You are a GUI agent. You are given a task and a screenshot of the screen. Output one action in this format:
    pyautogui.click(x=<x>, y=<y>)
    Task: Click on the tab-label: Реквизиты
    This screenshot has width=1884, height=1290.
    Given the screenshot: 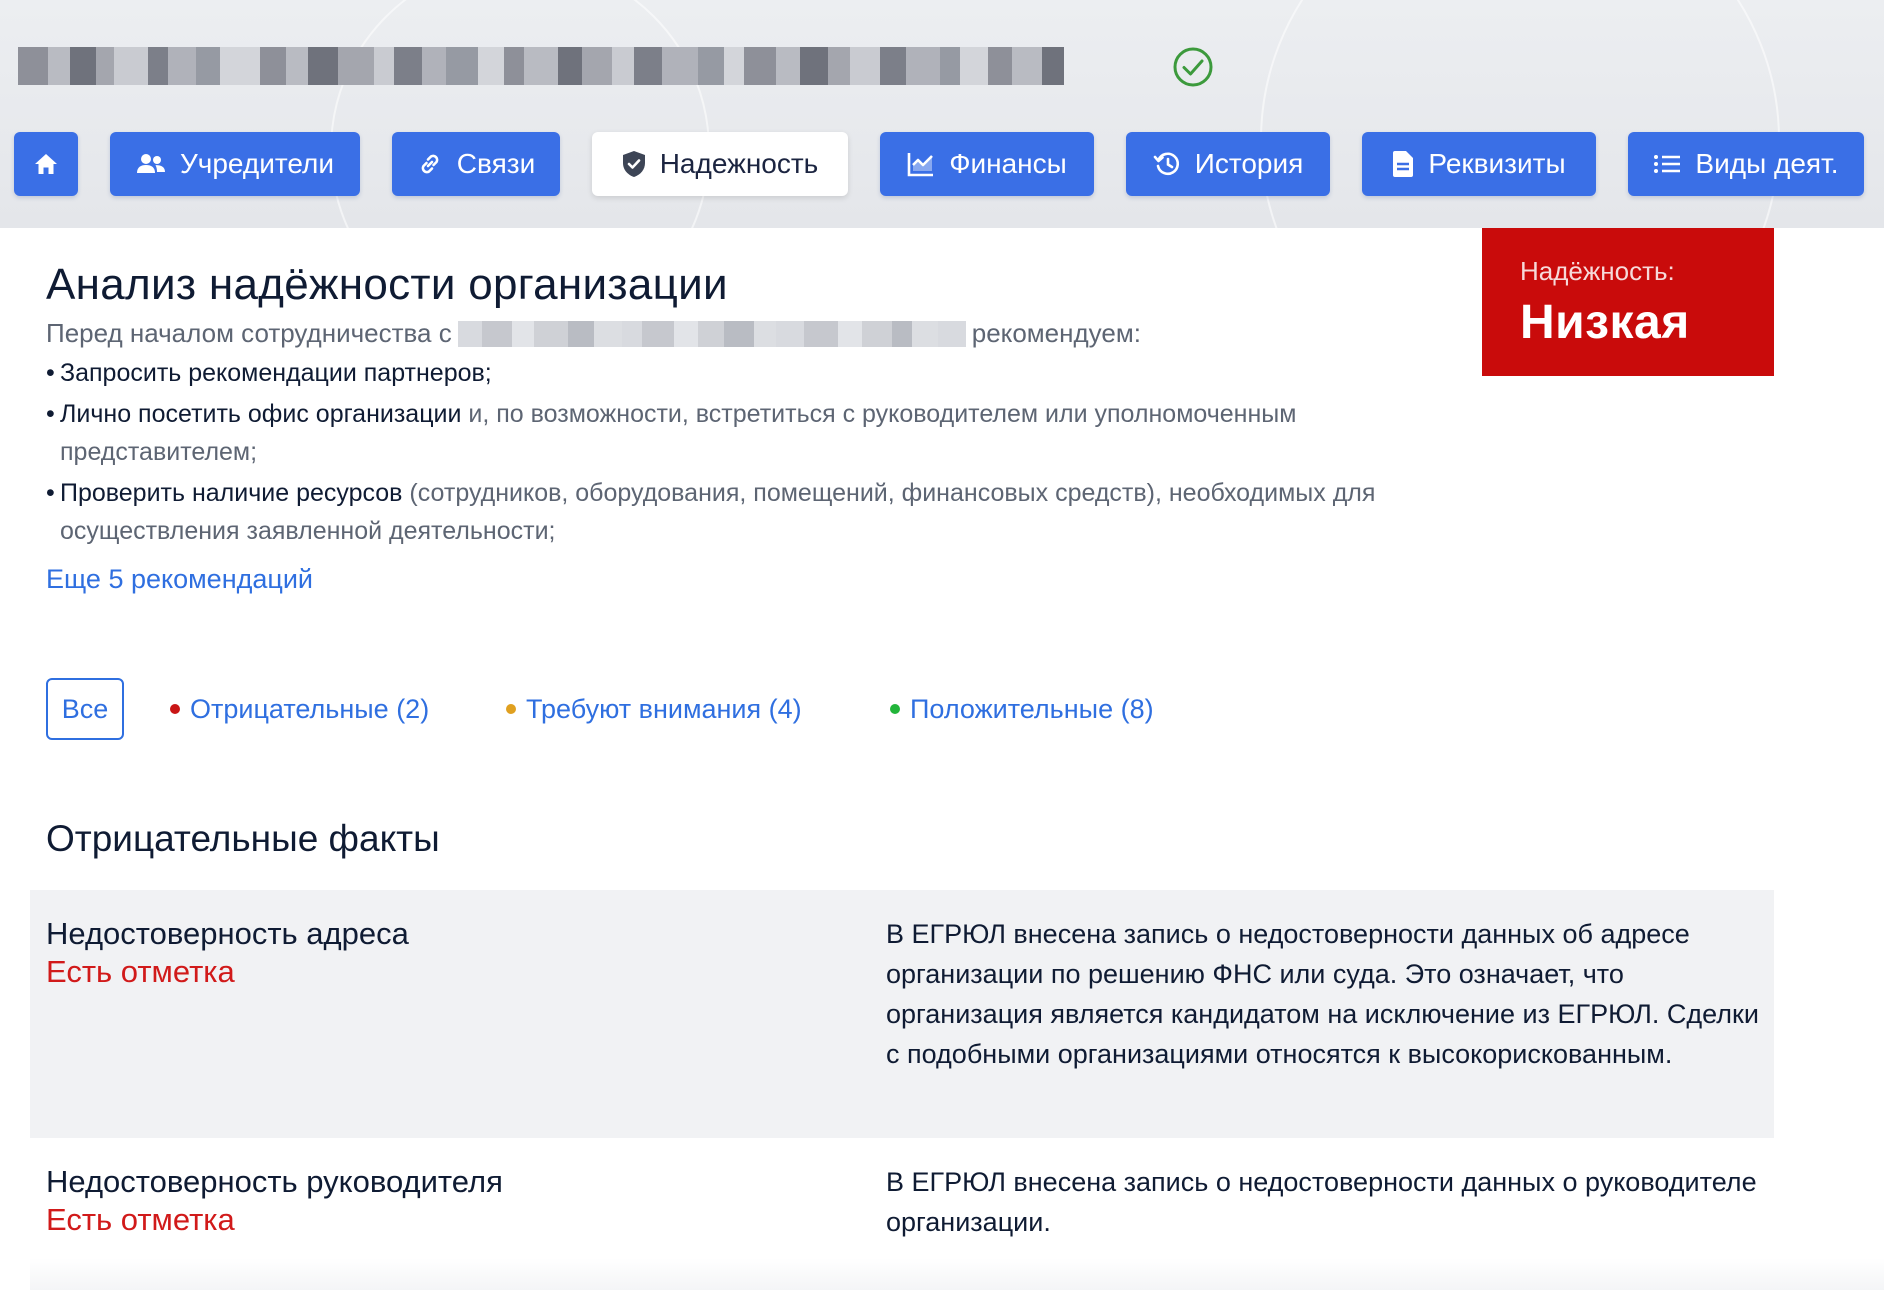 What is the action you would take?
    pyautogui.click(x=1497, y=163)
    